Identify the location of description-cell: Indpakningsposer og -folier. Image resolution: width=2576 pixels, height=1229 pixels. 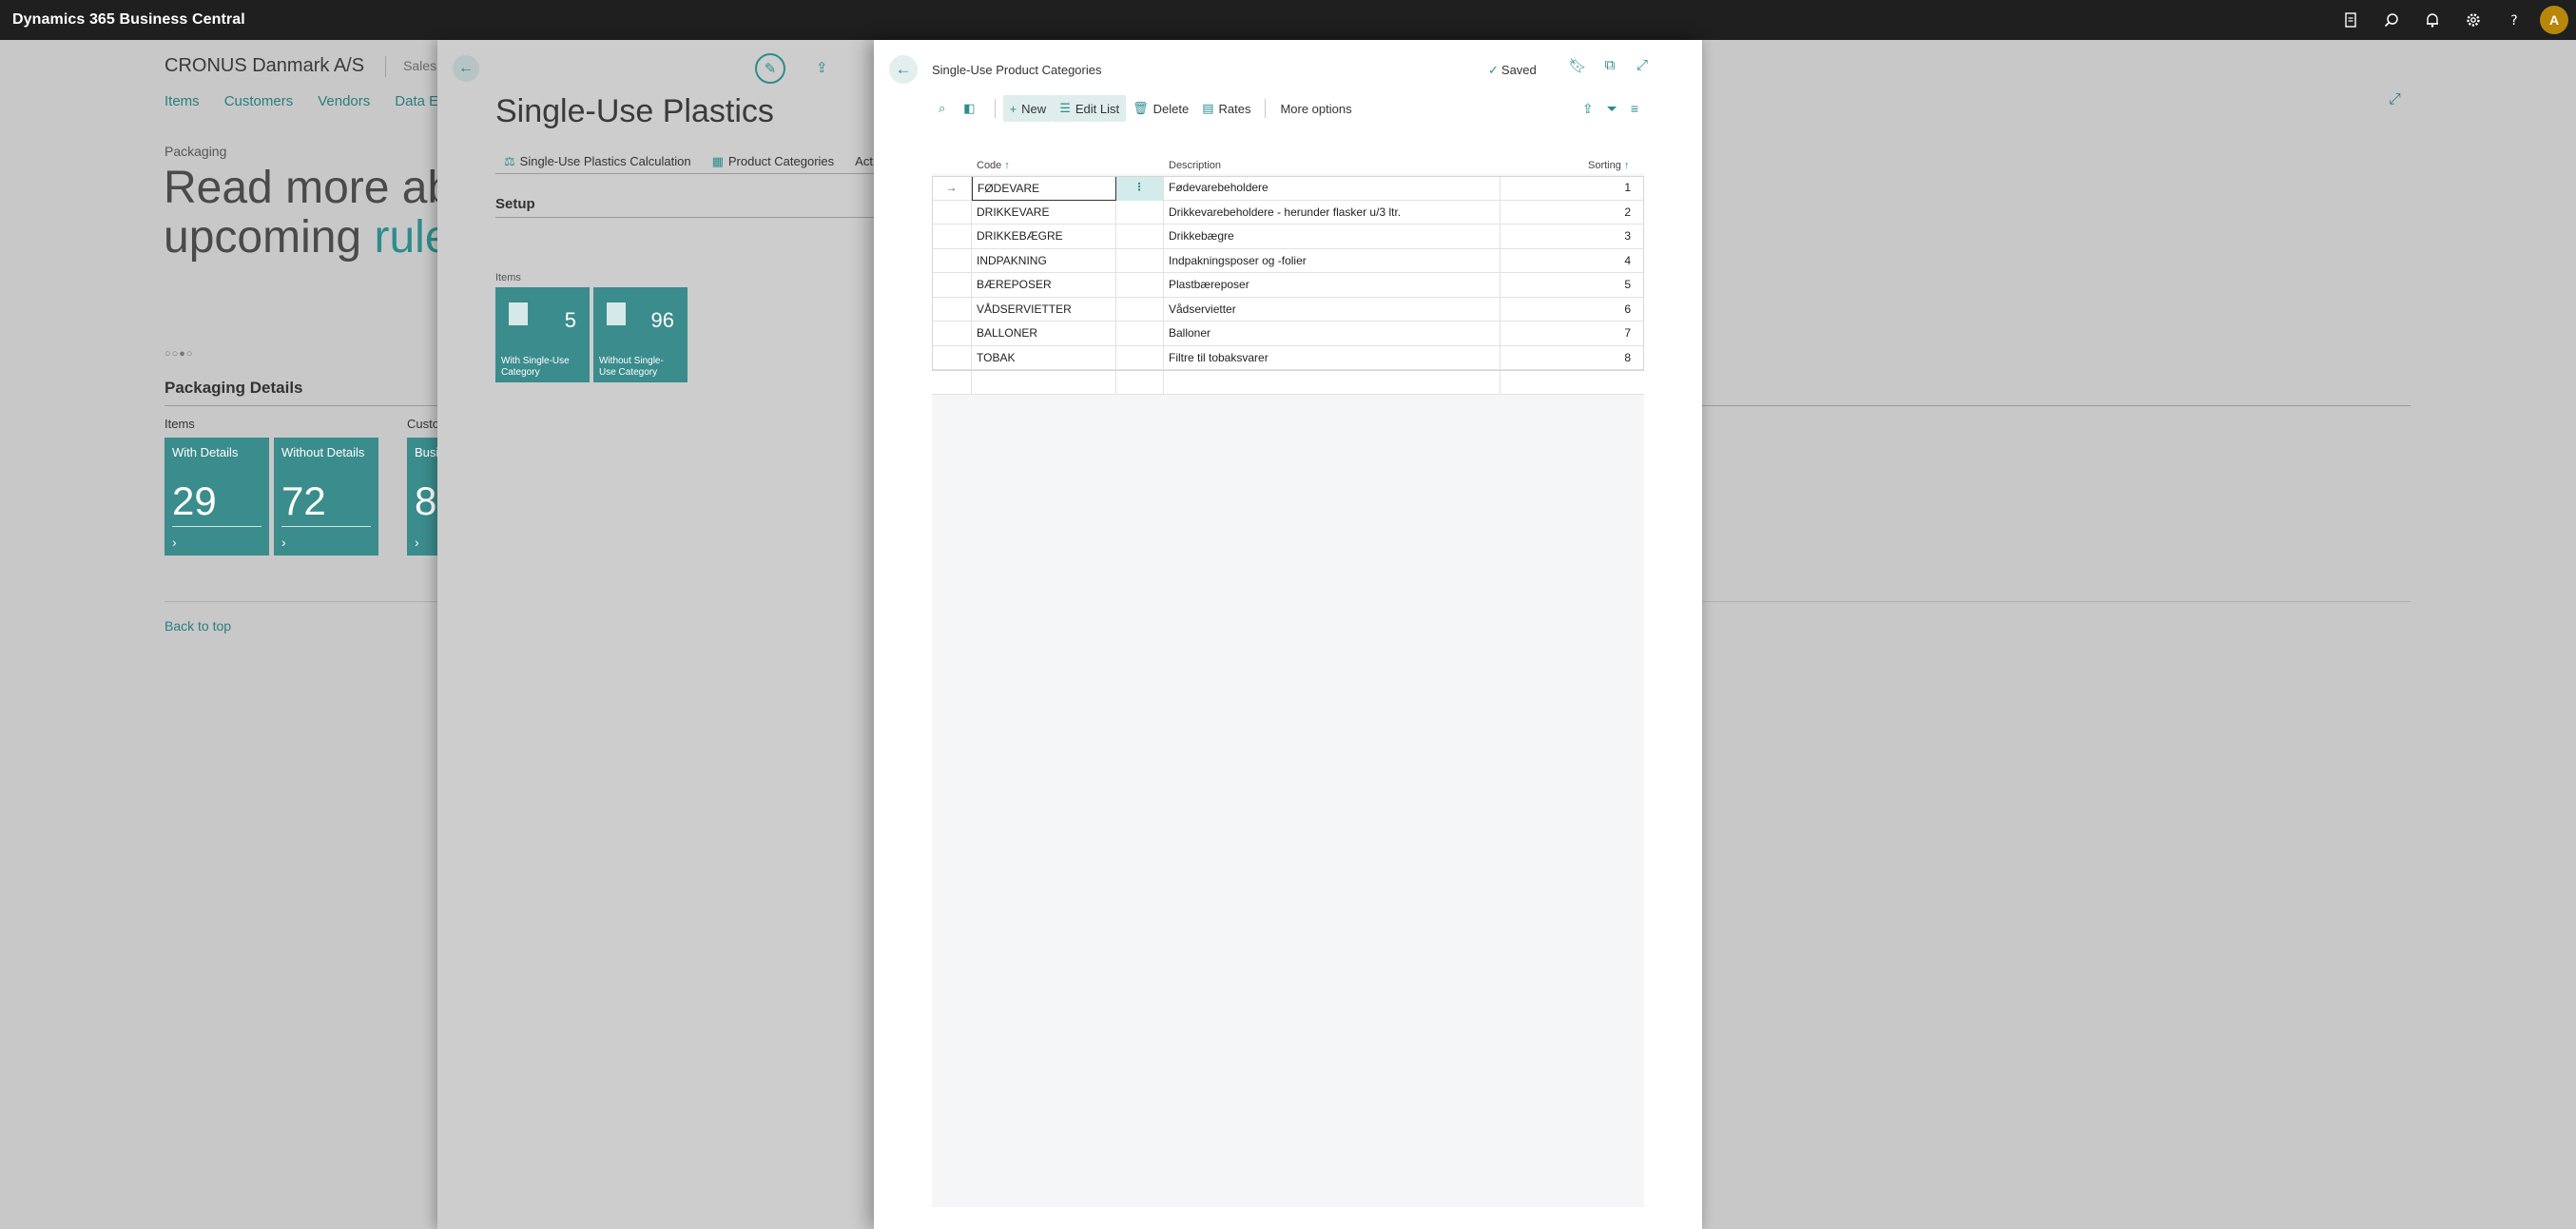
(1332, 260).